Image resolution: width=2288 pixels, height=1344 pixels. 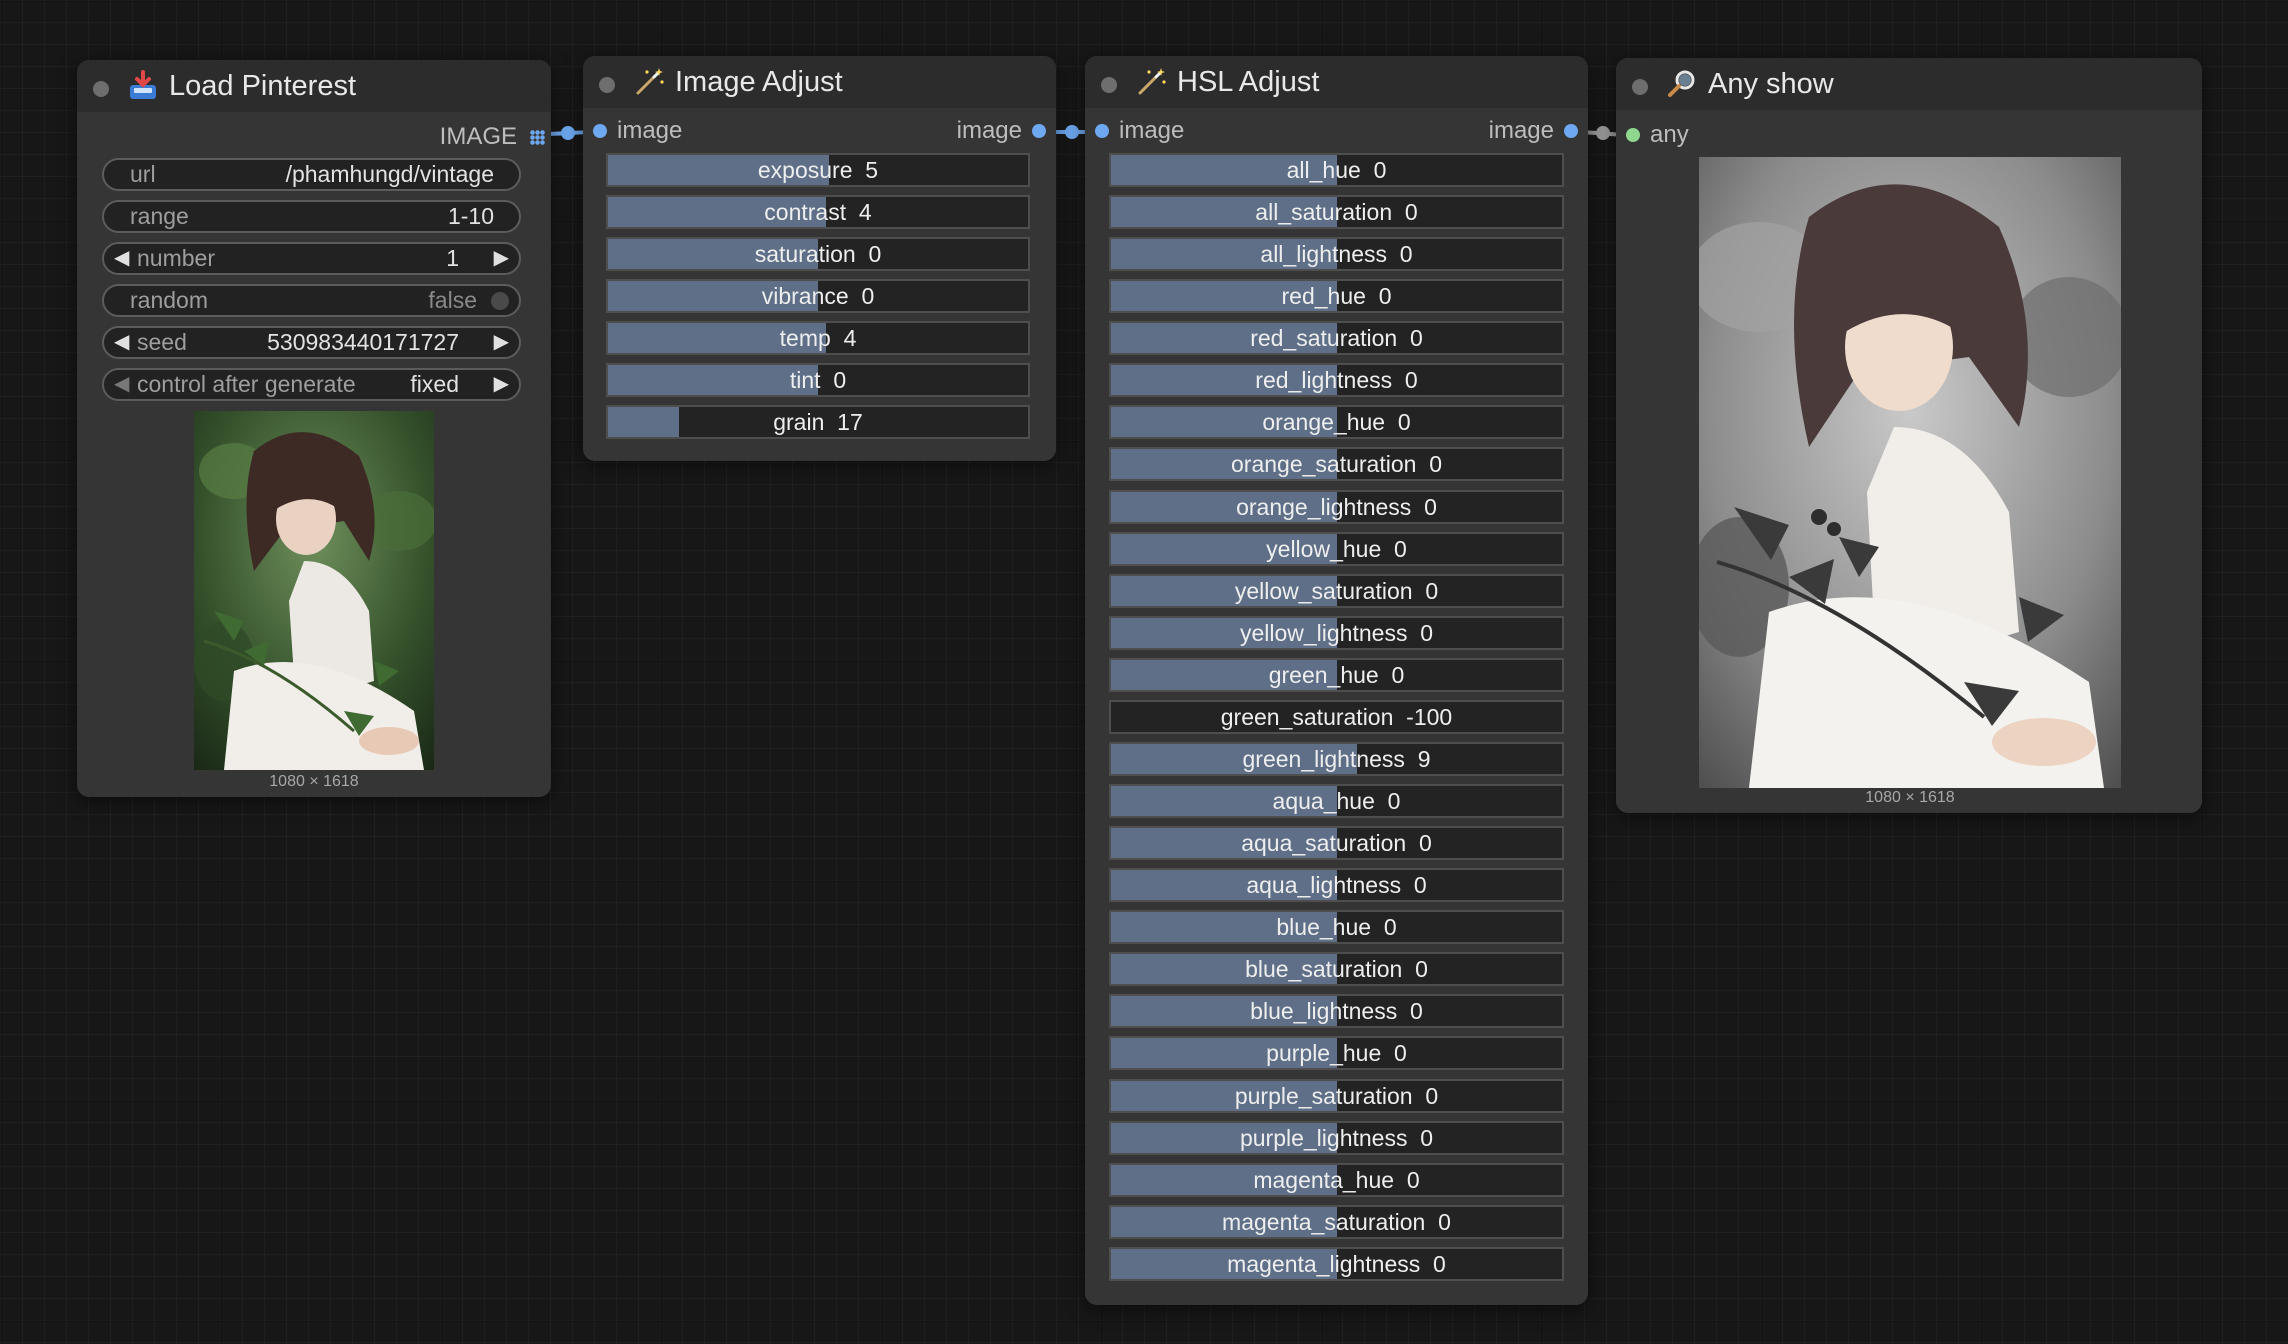 What do you see at coordinates (389, 174) in the screenshot?
I see `url-value: /phamhungd/vintage` at bounding box center [389, 174].